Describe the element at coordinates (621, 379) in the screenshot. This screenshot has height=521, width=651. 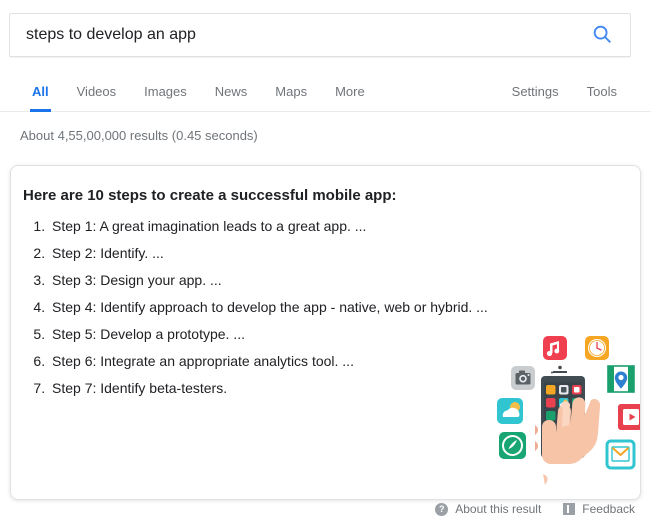
I see `maps-pin-icon` at that location.